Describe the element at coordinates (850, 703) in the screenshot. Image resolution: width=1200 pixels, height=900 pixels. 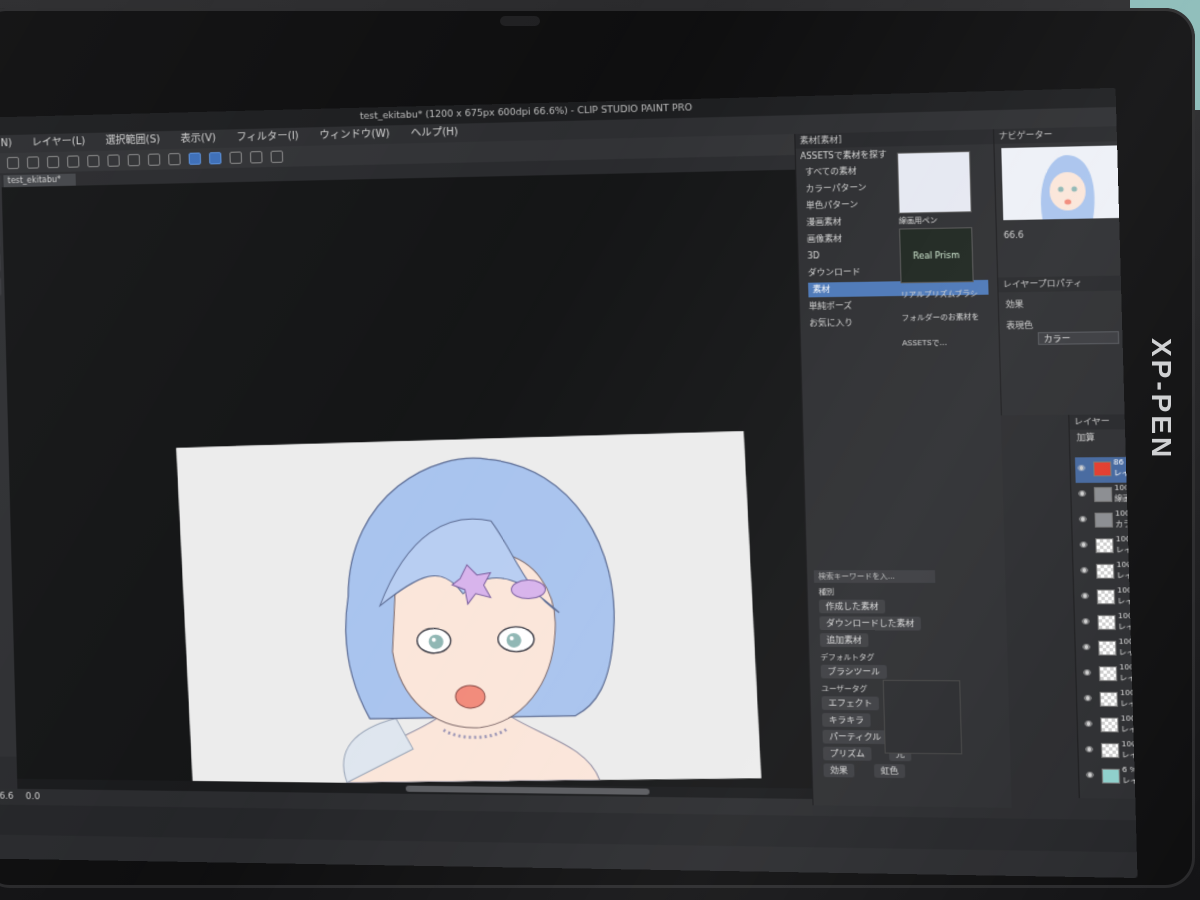
I see `tag-button: エフェクト` at that location.